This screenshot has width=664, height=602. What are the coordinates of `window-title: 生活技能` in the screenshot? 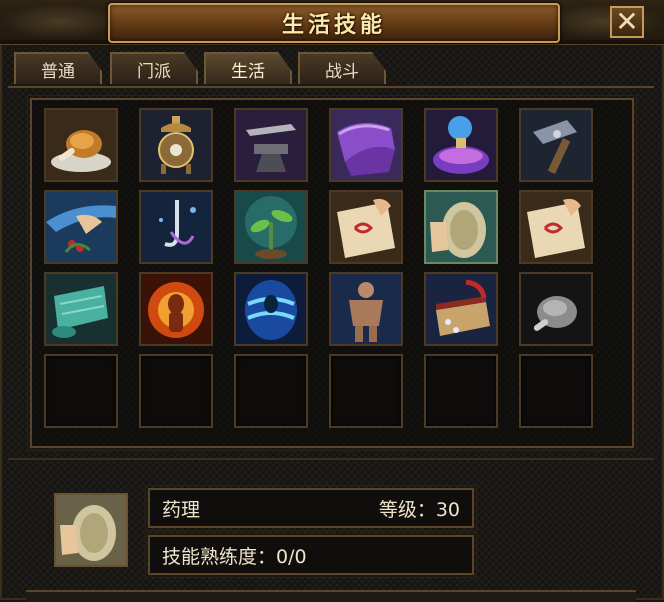 It's located at (333, 25).